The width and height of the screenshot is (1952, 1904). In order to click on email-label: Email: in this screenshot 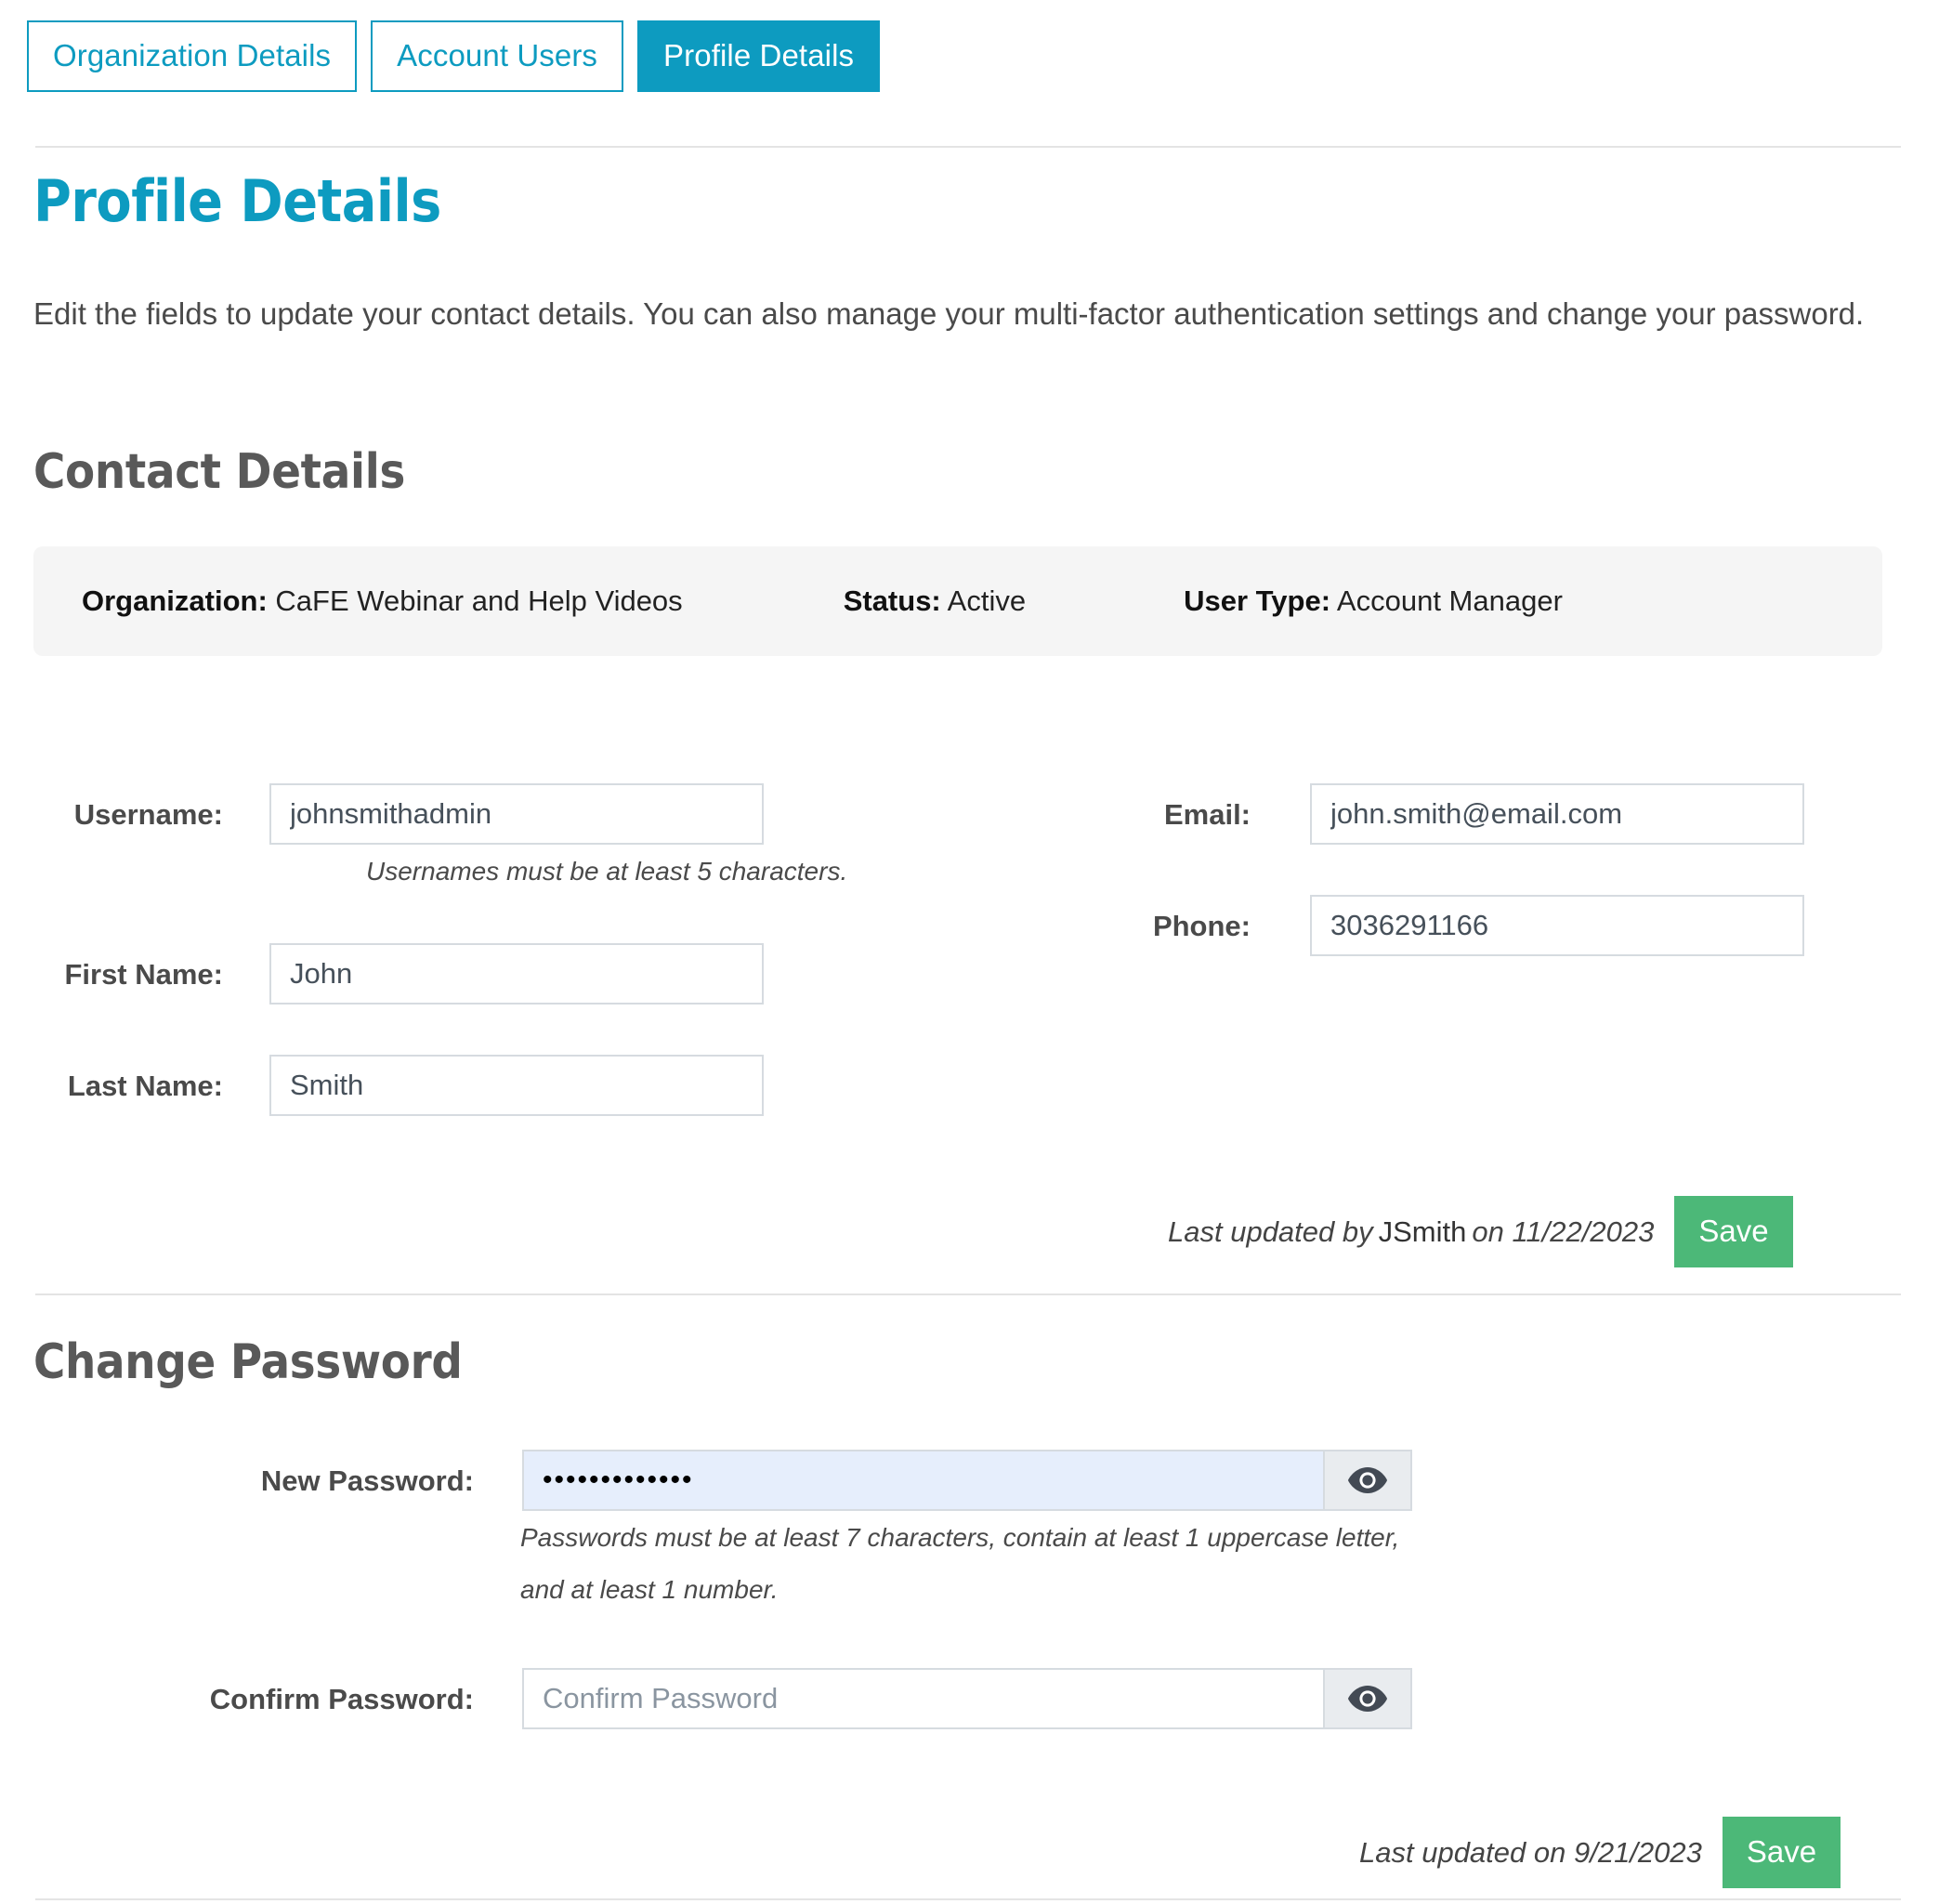, I will do `click(1207, 814)`.